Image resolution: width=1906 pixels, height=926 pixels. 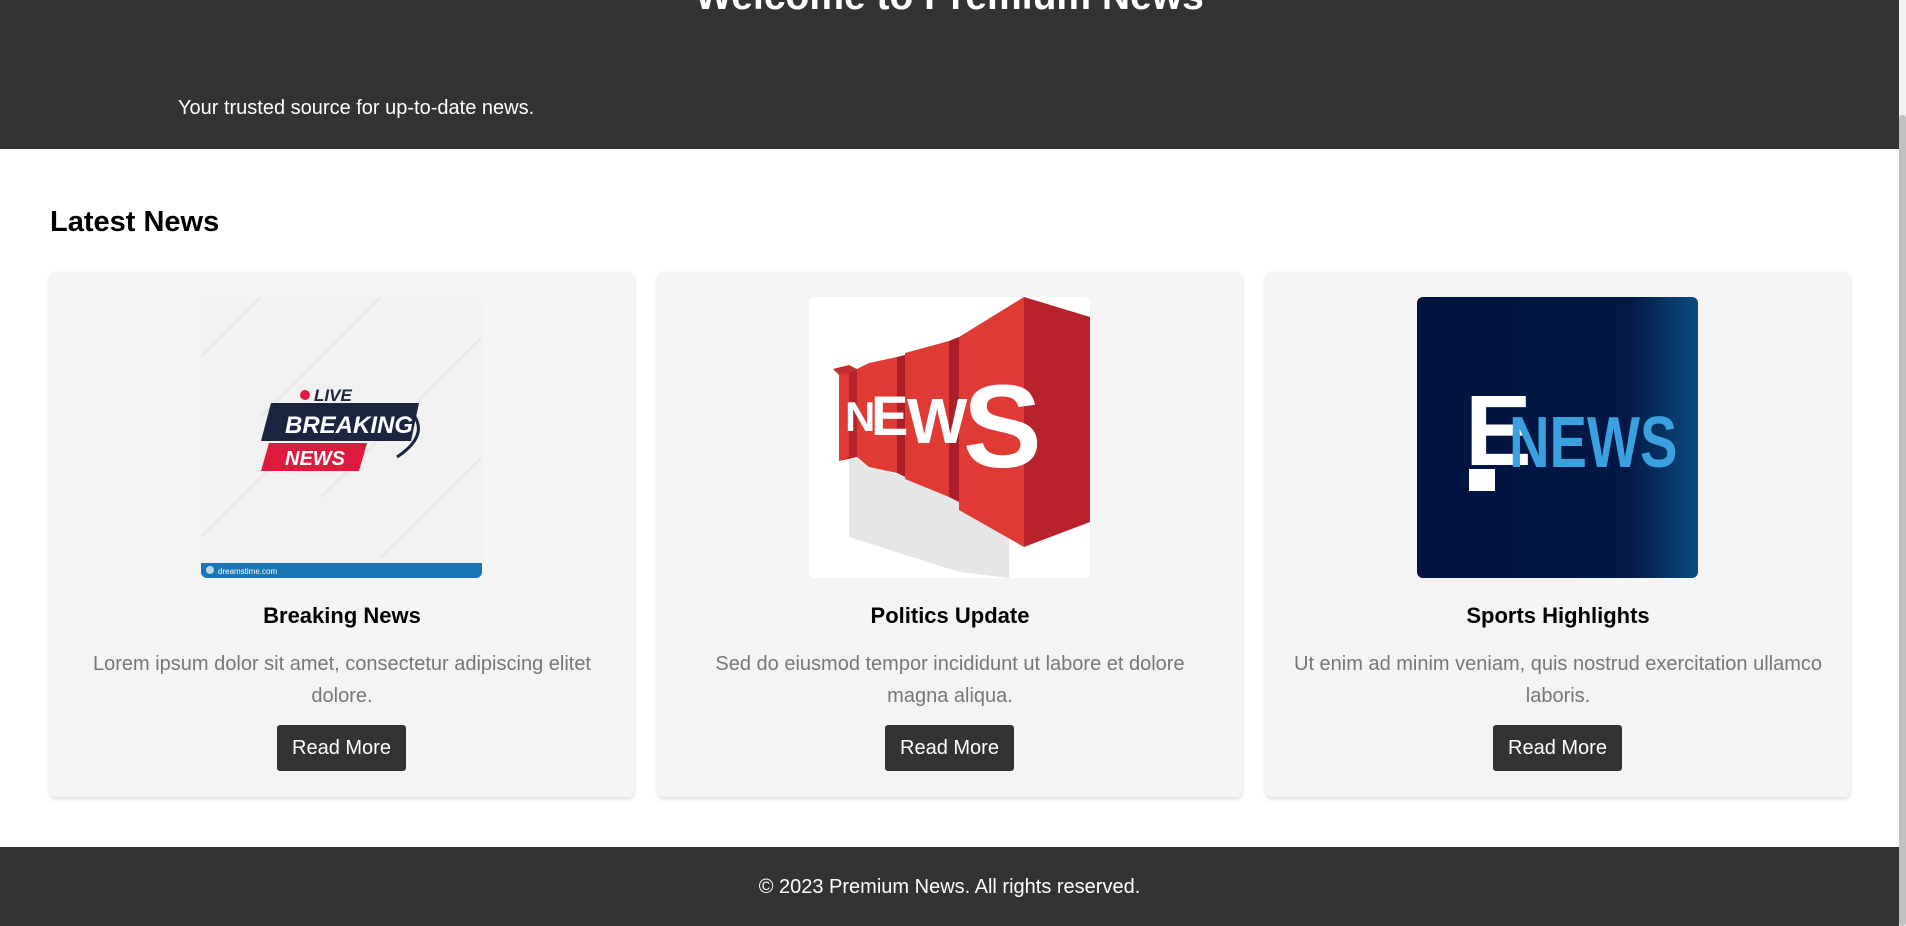 What do you see at coordinates (356, 108) in the screenshot?
I see `site-tagline: Your trusted source for up-to-date news.` at bounding box center [356, 108].